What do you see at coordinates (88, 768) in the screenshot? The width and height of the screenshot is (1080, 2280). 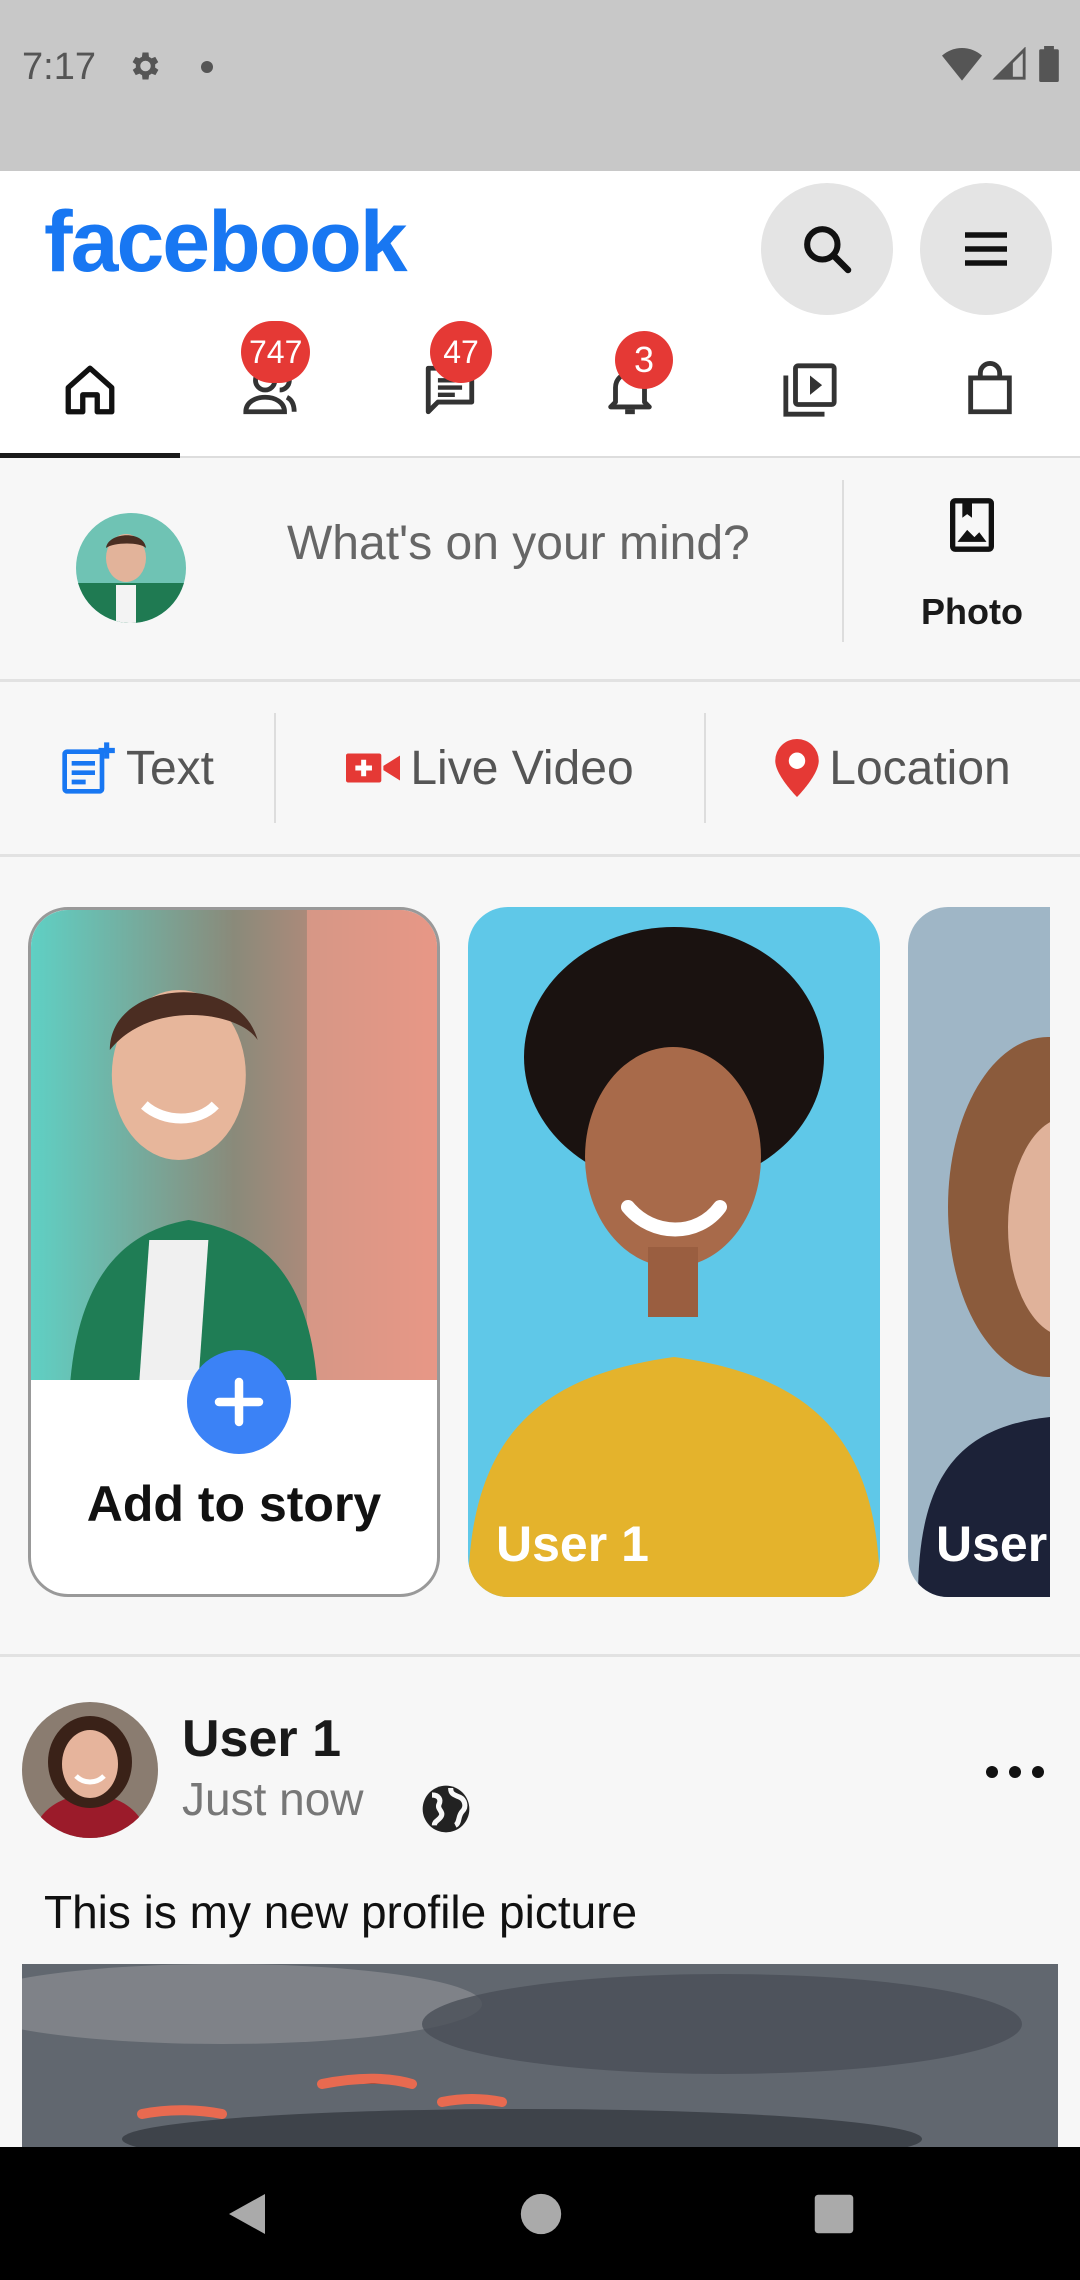 I see `text-post-icon` at bounding box center [88, 768].